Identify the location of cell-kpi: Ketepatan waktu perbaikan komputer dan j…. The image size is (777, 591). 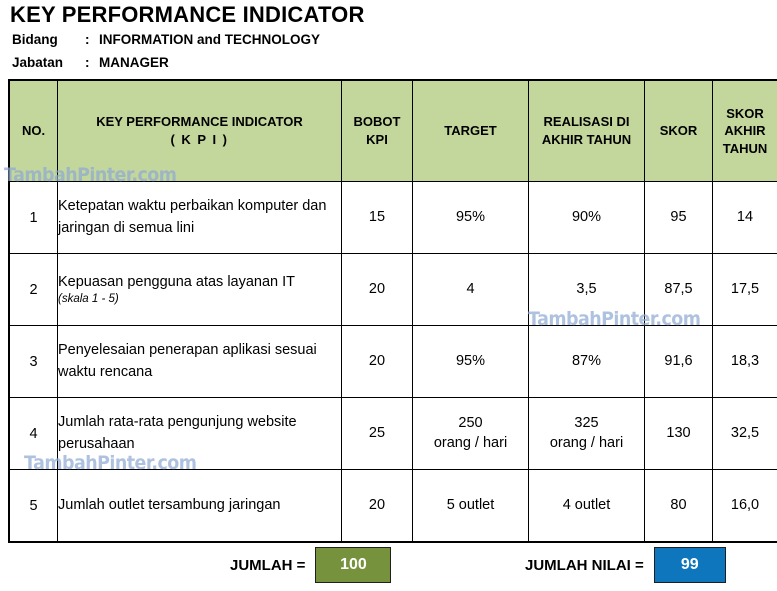
(199, 217).